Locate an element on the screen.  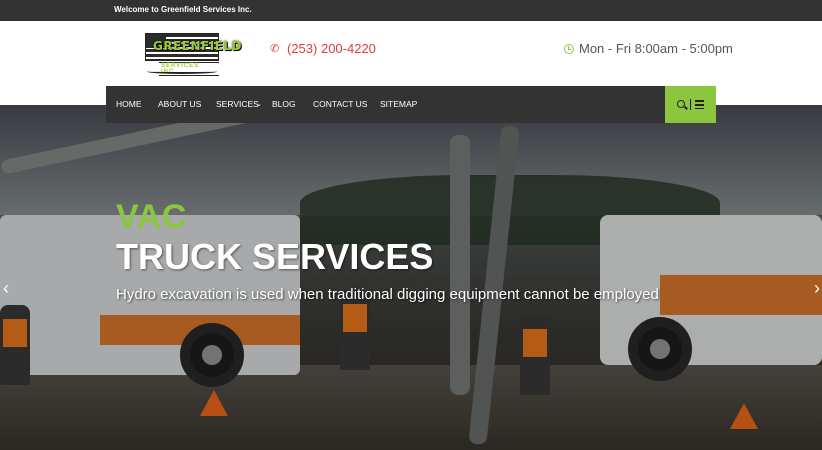
phone-icon: ✆ is located at coordinates (275, 48).